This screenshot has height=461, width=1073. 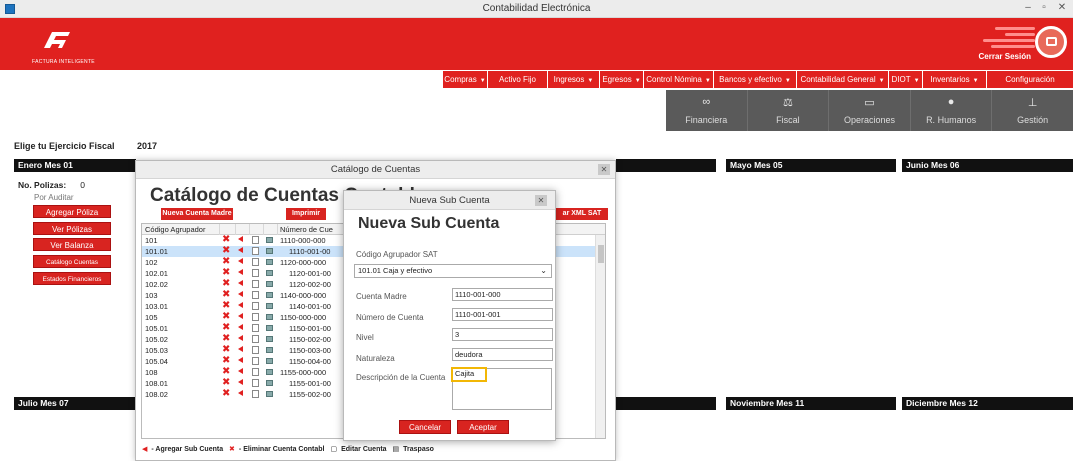 I want to click on module-financiera: ∞ Financiera, so click(x=707, y=110).